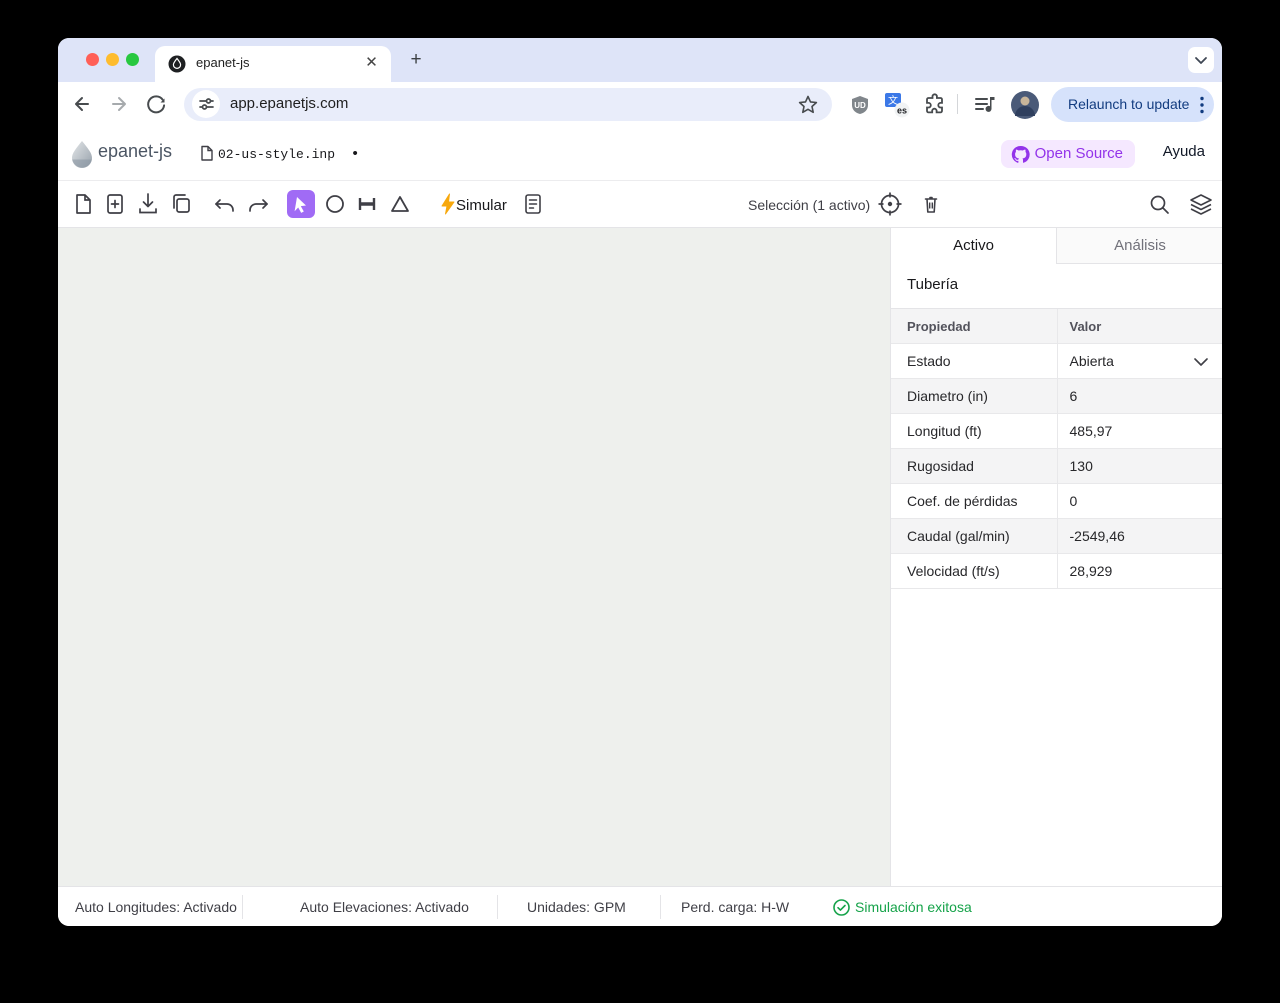  What do you see at coordinates (860, 105) in the screenshot?
I see `svg-text: UD` at bounding box center [860, 105].